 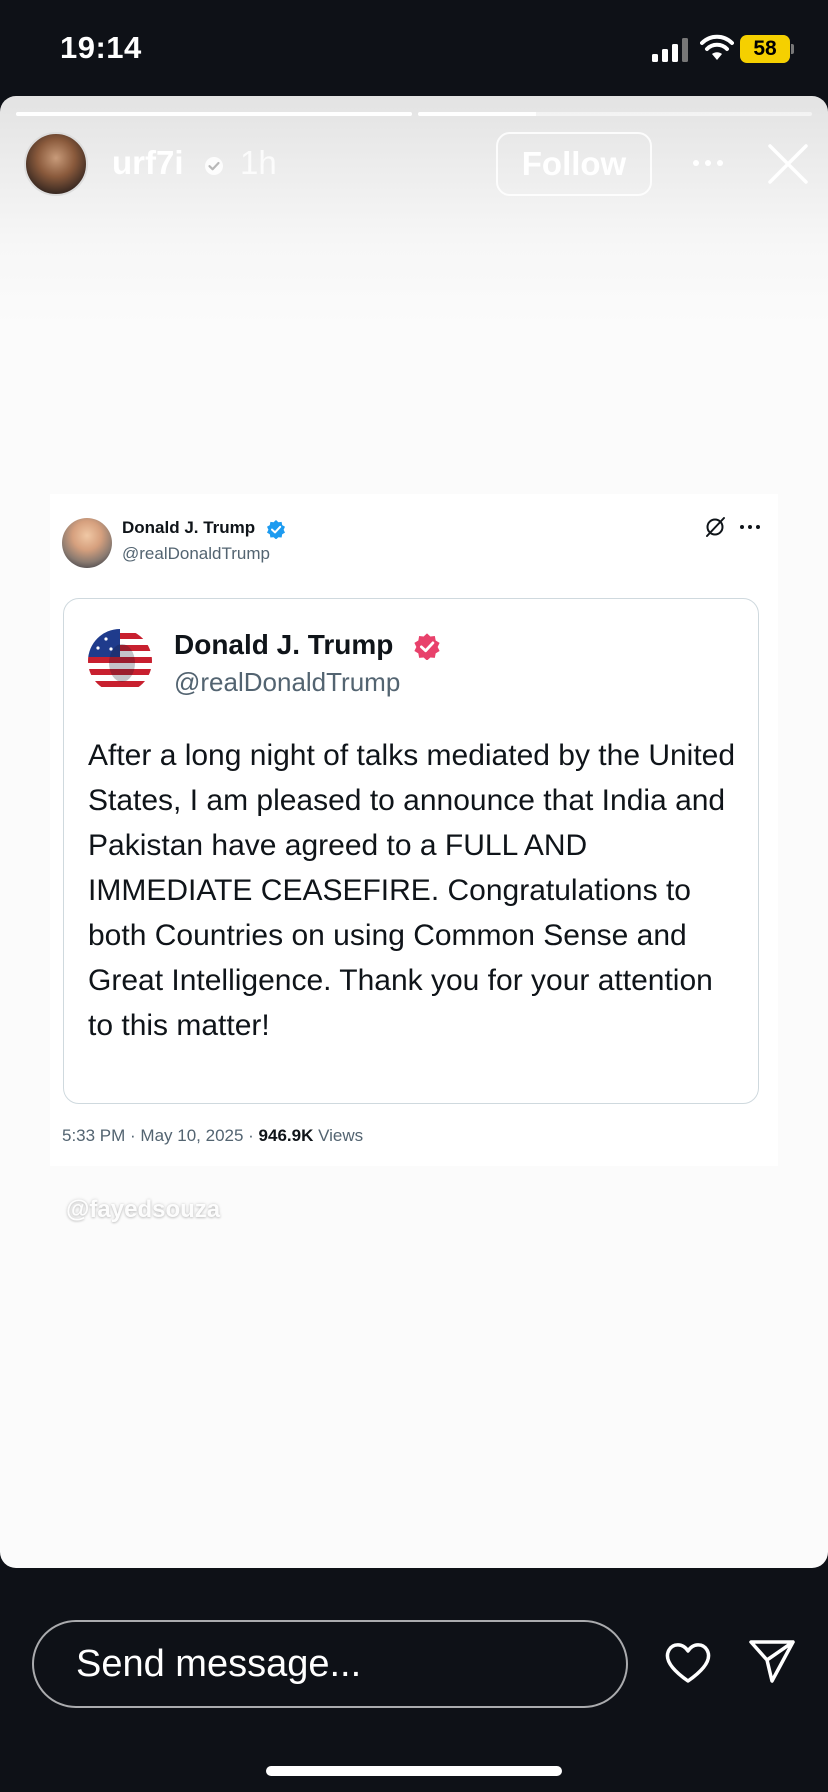 I want to click on close-icon, so click(x=788, y=164).